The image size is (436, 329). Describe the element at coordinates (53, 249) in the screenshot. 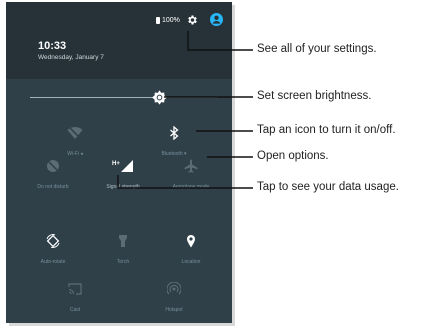

I see `tile-auto-rotate: Auto-rotate` at that location.